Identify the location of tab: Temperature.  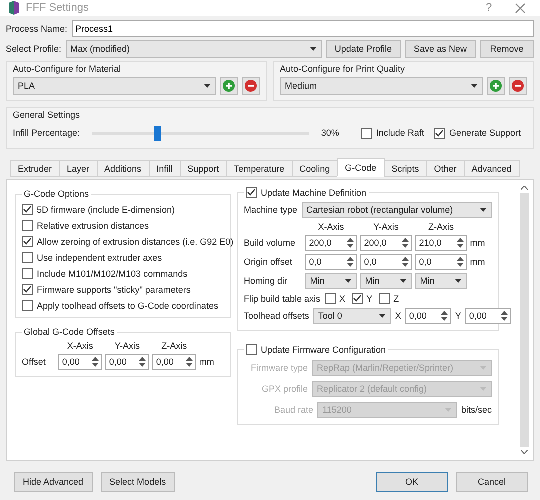
(259, 168).